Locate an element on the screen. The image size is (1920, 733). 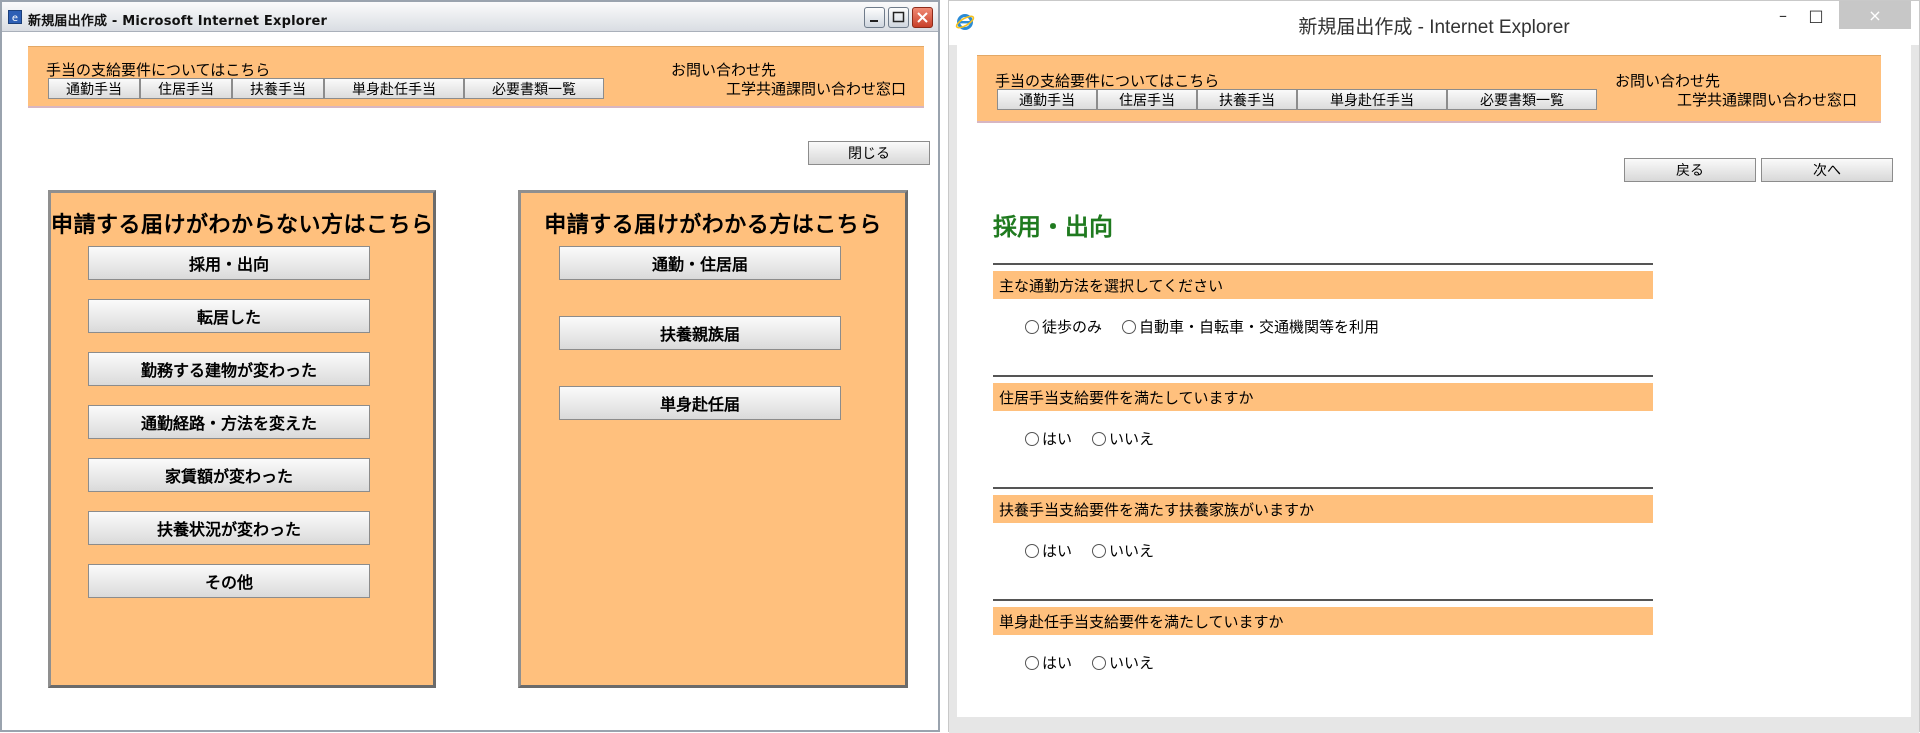
back-button: 戻る is located at coordinates (1690, 170).